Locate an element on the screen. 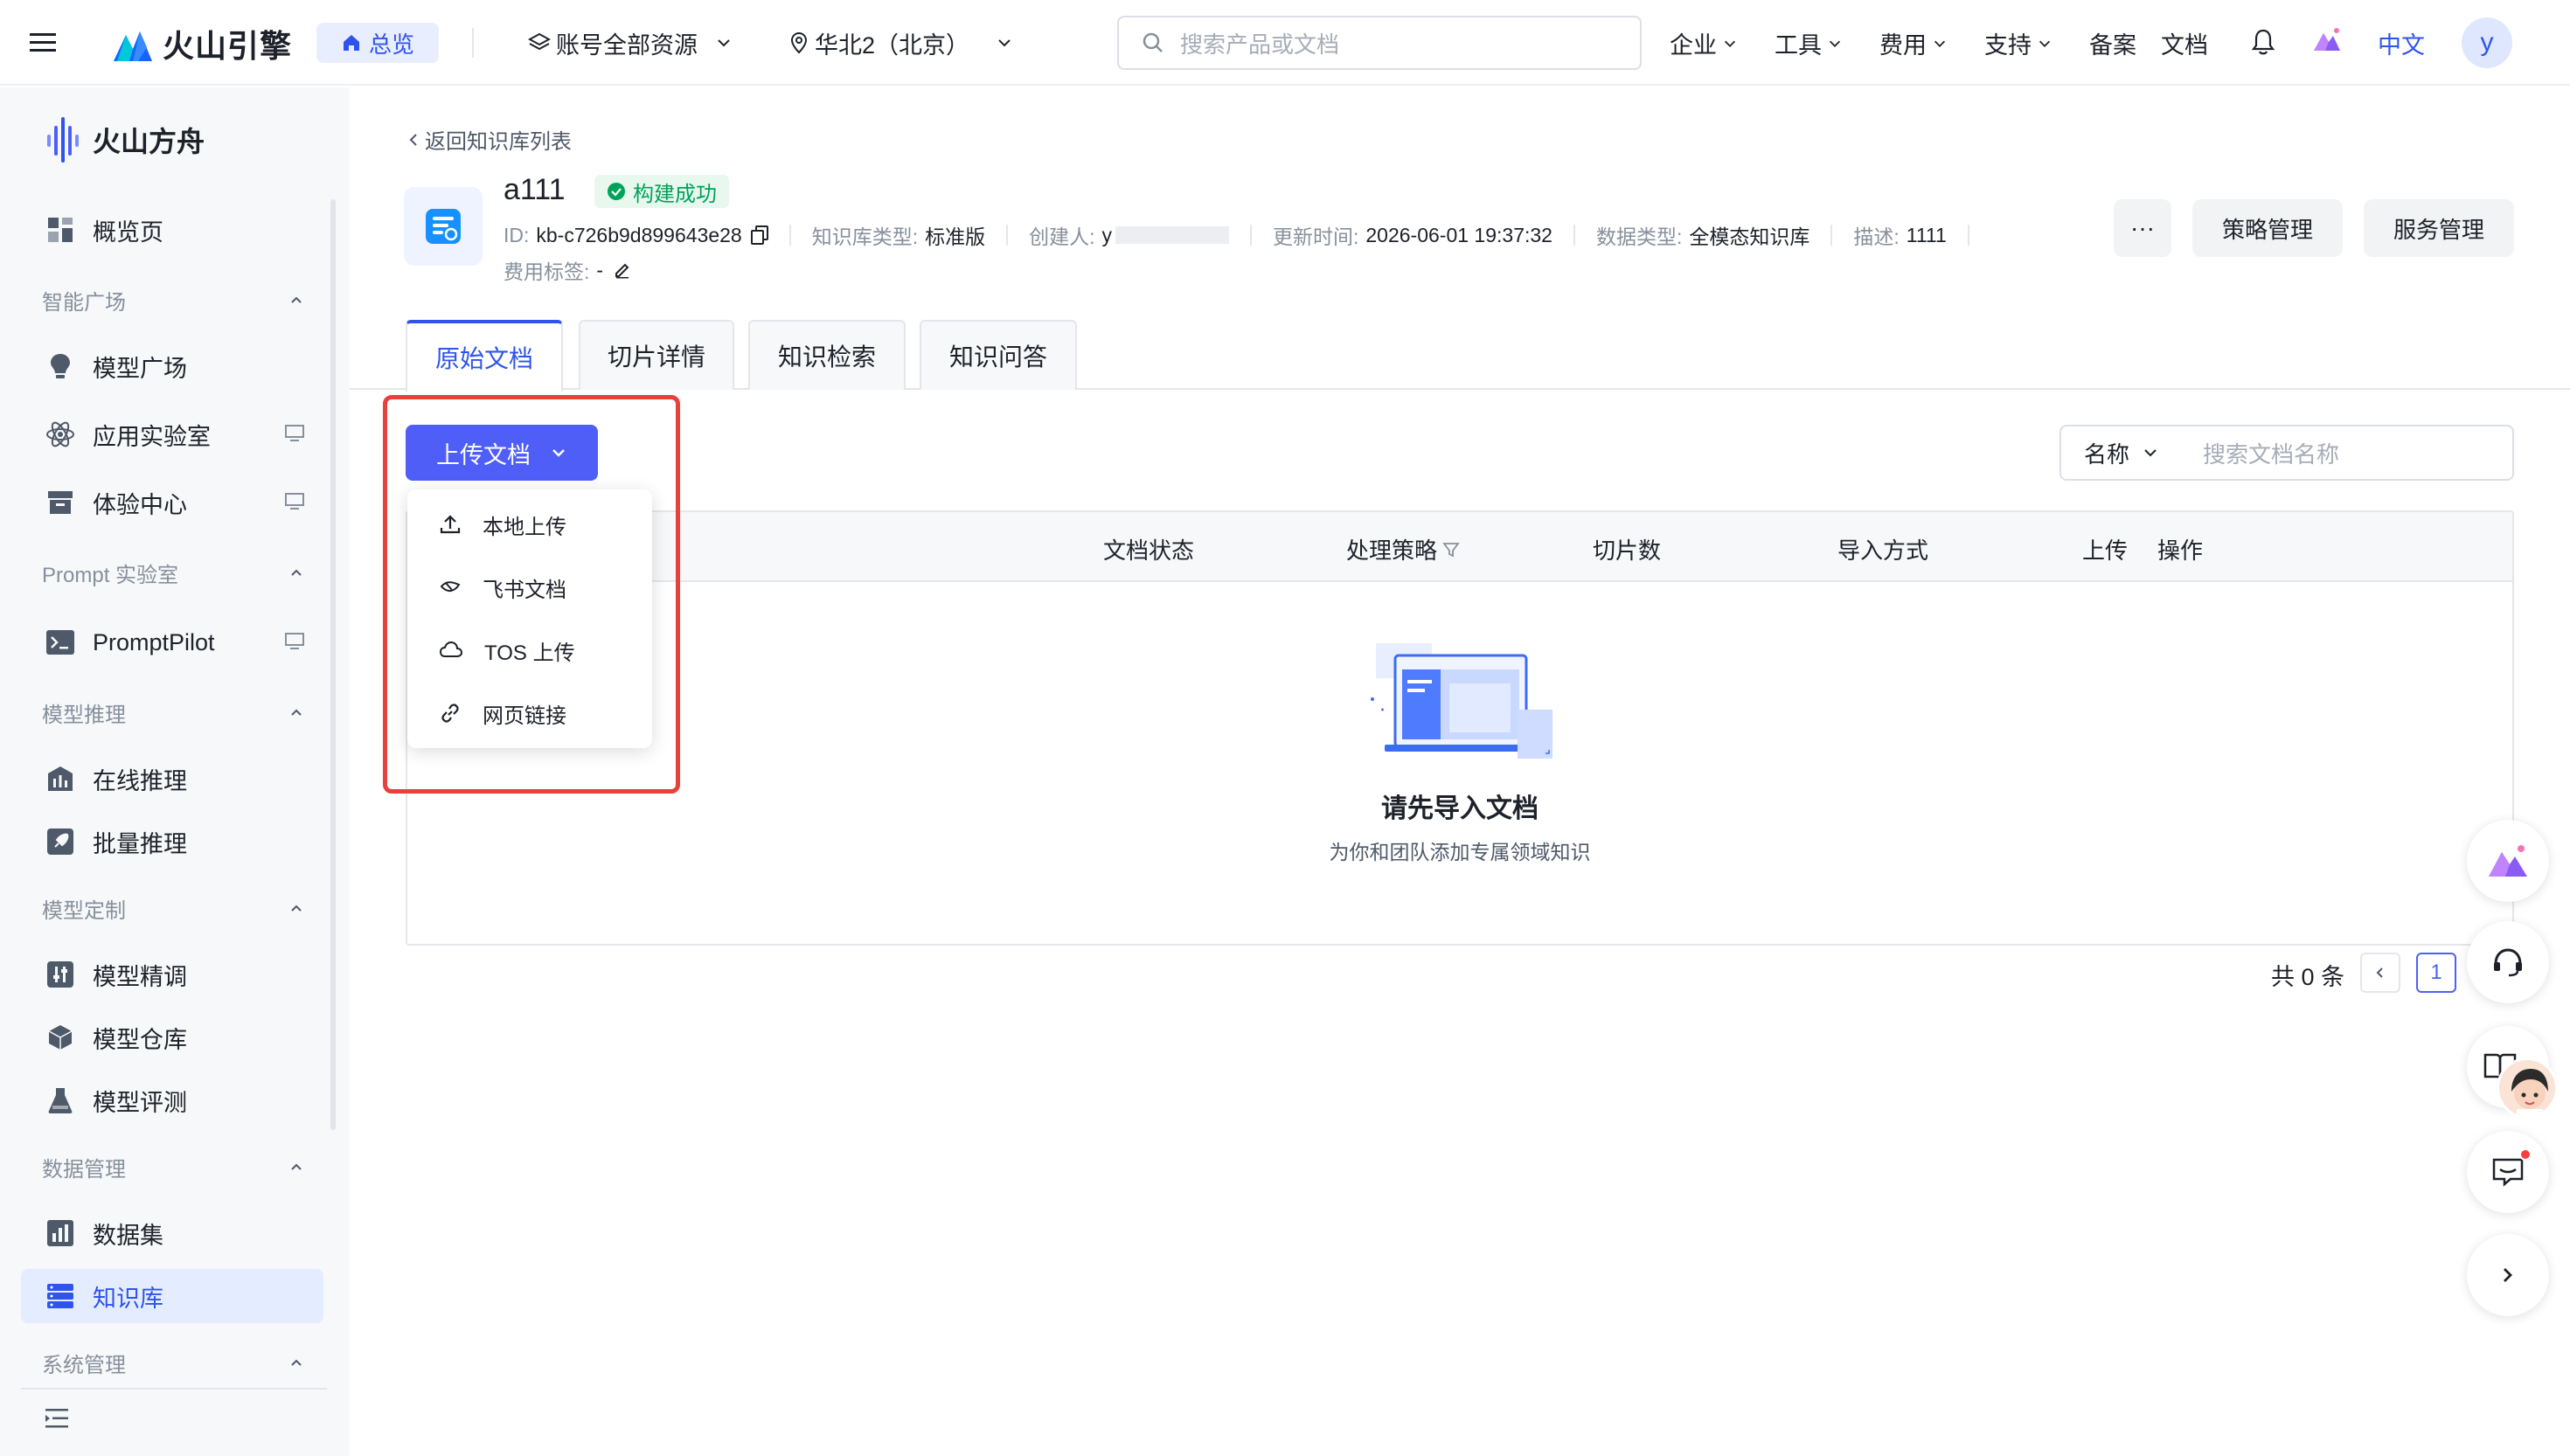  empty-state-subtitle: 为你和团队添加专属领域知识 is located at coordinates (1460, 852).